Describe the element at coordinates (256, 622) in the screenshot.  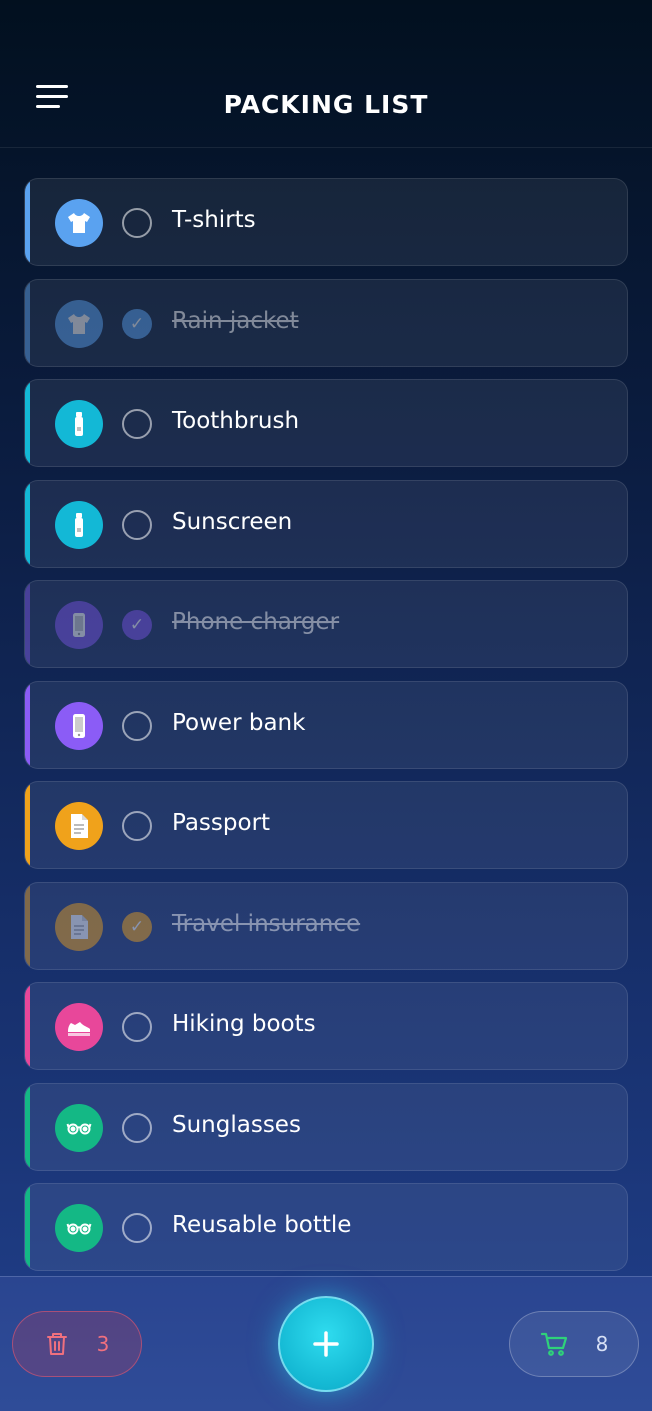
I see `item-label: Phone charger` at that location.